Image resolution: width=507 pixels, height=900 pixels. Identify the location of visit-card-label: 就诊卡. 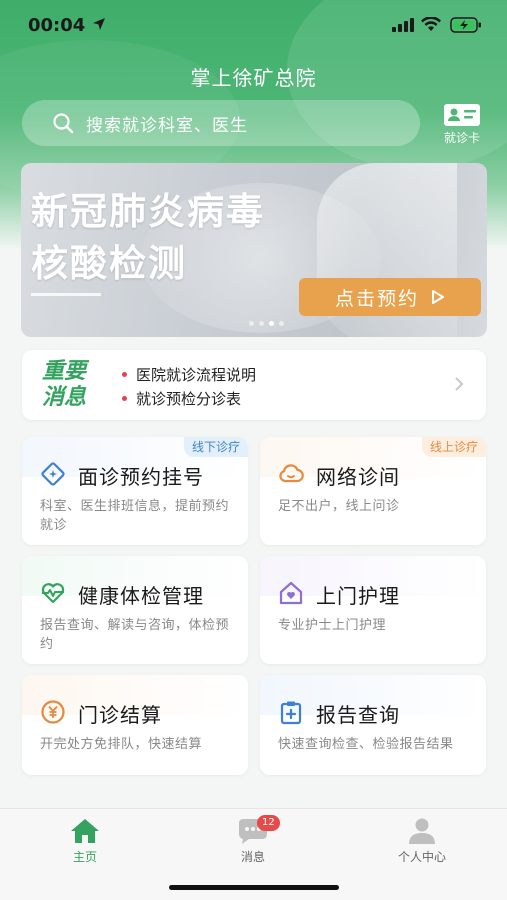
(461, 138).